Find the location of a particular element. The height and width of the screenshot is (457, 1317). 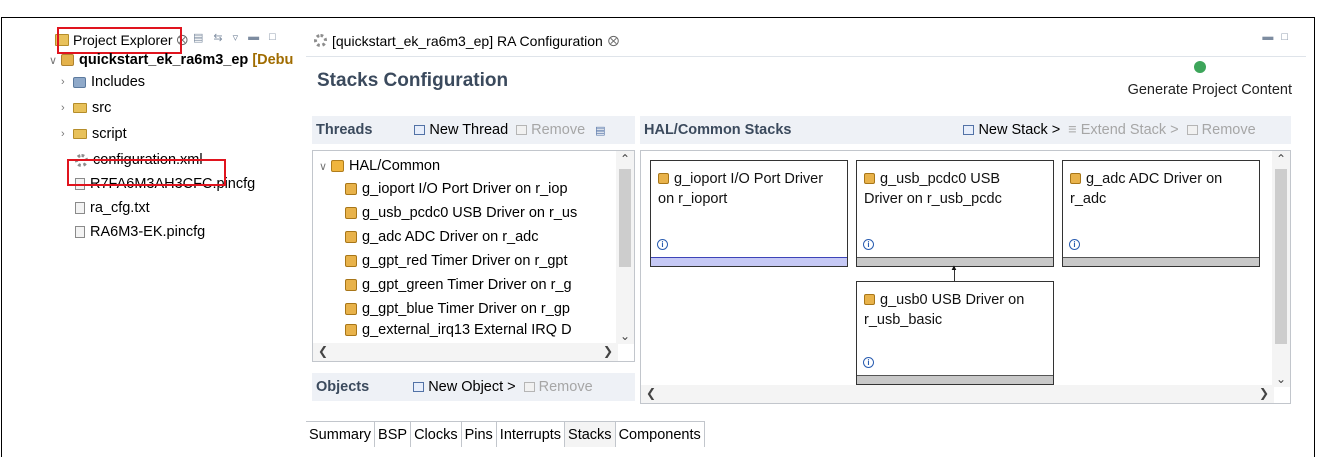

thread-item: g_gpt_green Timer Driver on r_g is located at coordinates (458, 285).